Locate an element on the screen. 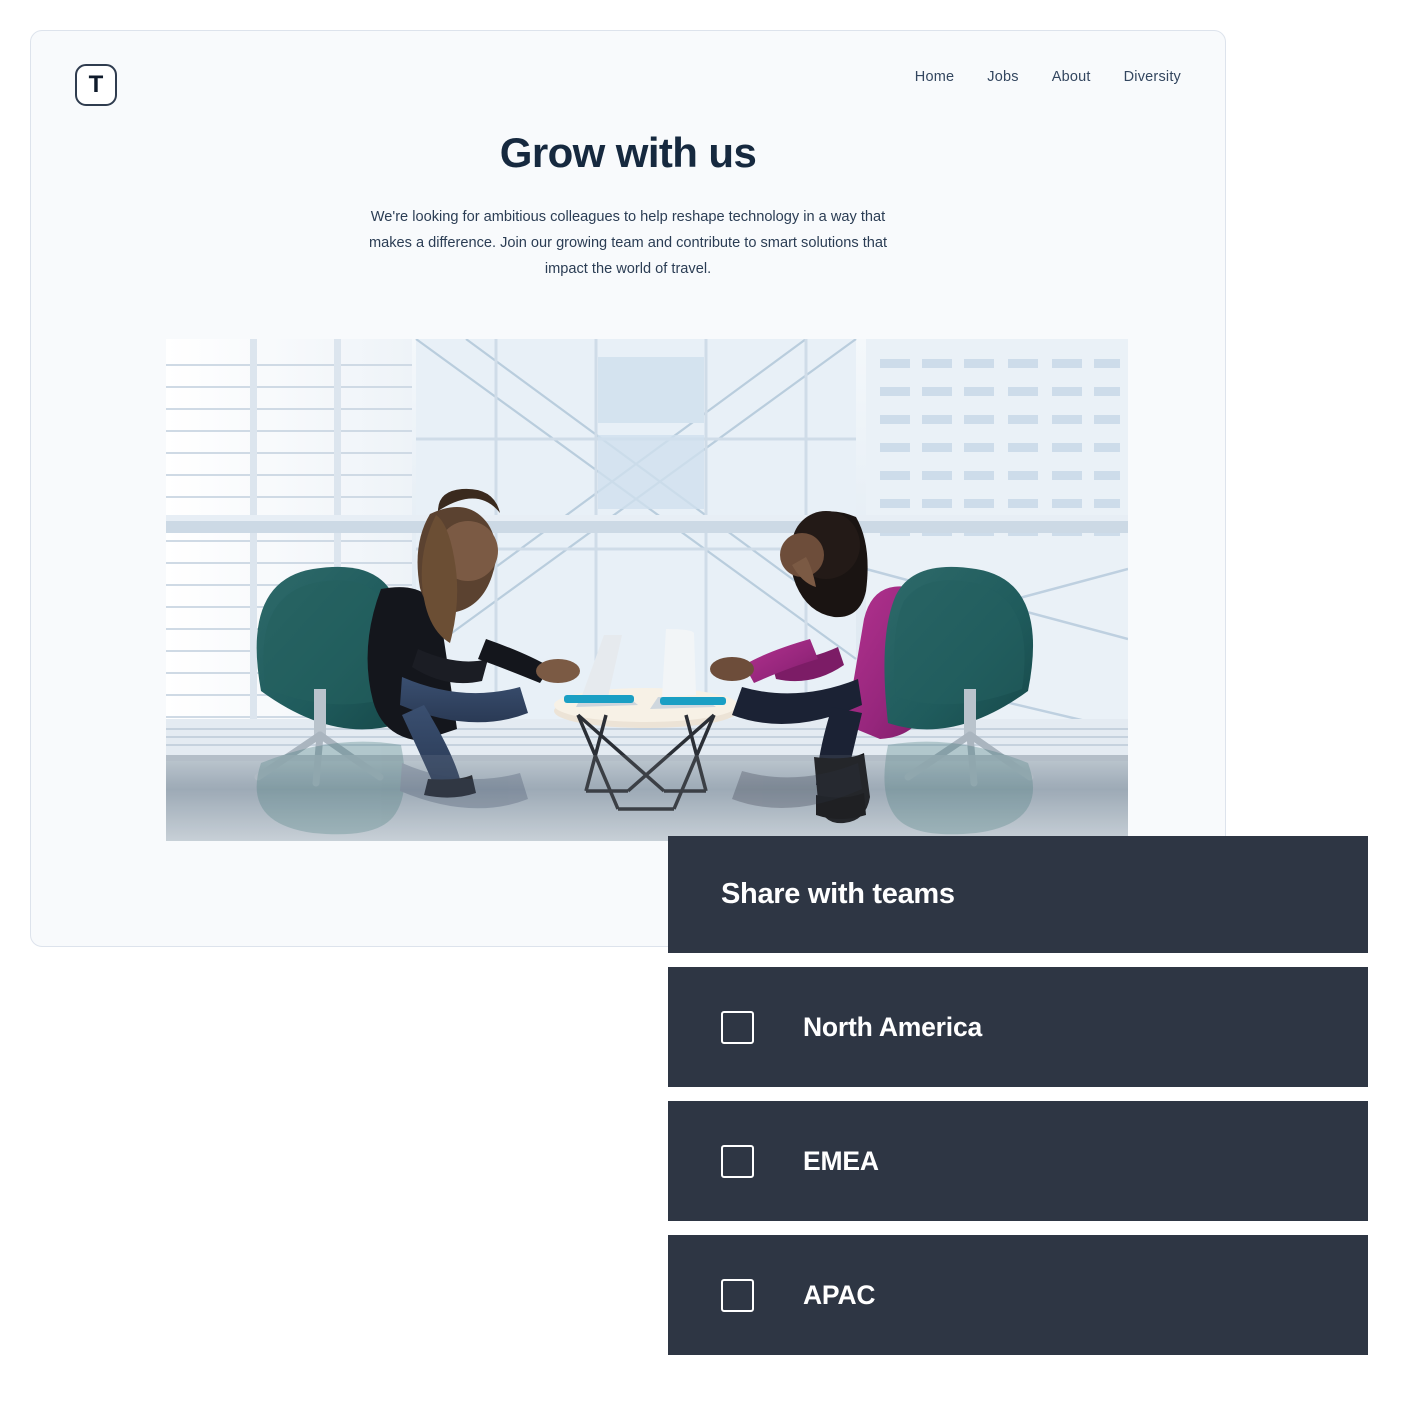  brand-logo-letter: T is located at coordinates (96, 84).